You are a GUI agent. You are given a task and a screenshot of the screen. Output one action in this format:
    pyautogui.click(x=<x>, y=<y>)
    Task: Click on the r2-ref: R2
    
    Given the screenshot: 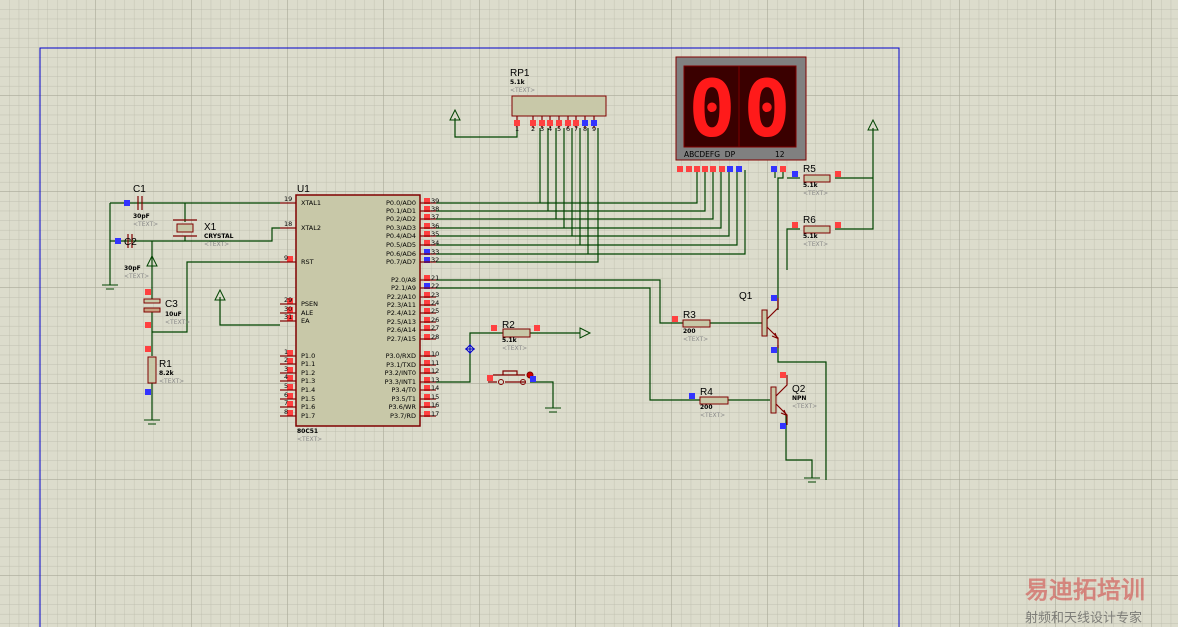 What is the action you would take?
    pyautogui.click(x=508, y=325)
    